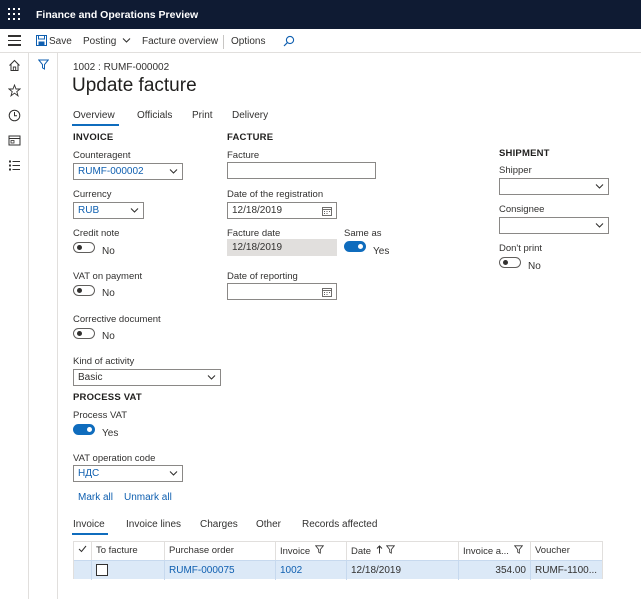 The image size is (641, 599). Describe the element at coordinates (14, 90) in the screenshot. I see `star-icon` at that location.